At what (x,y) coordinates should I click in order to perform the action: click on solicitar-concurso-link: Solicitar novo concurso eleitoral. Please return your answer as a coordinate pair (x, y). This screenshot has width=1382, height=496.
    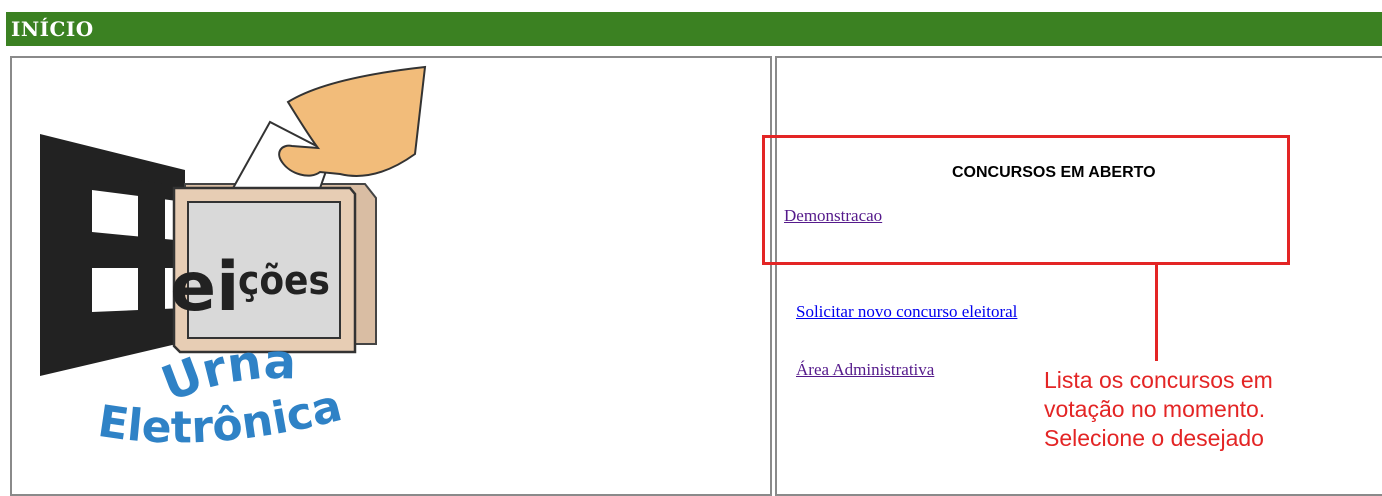
    Looking at the image, I should click on (906, 312).